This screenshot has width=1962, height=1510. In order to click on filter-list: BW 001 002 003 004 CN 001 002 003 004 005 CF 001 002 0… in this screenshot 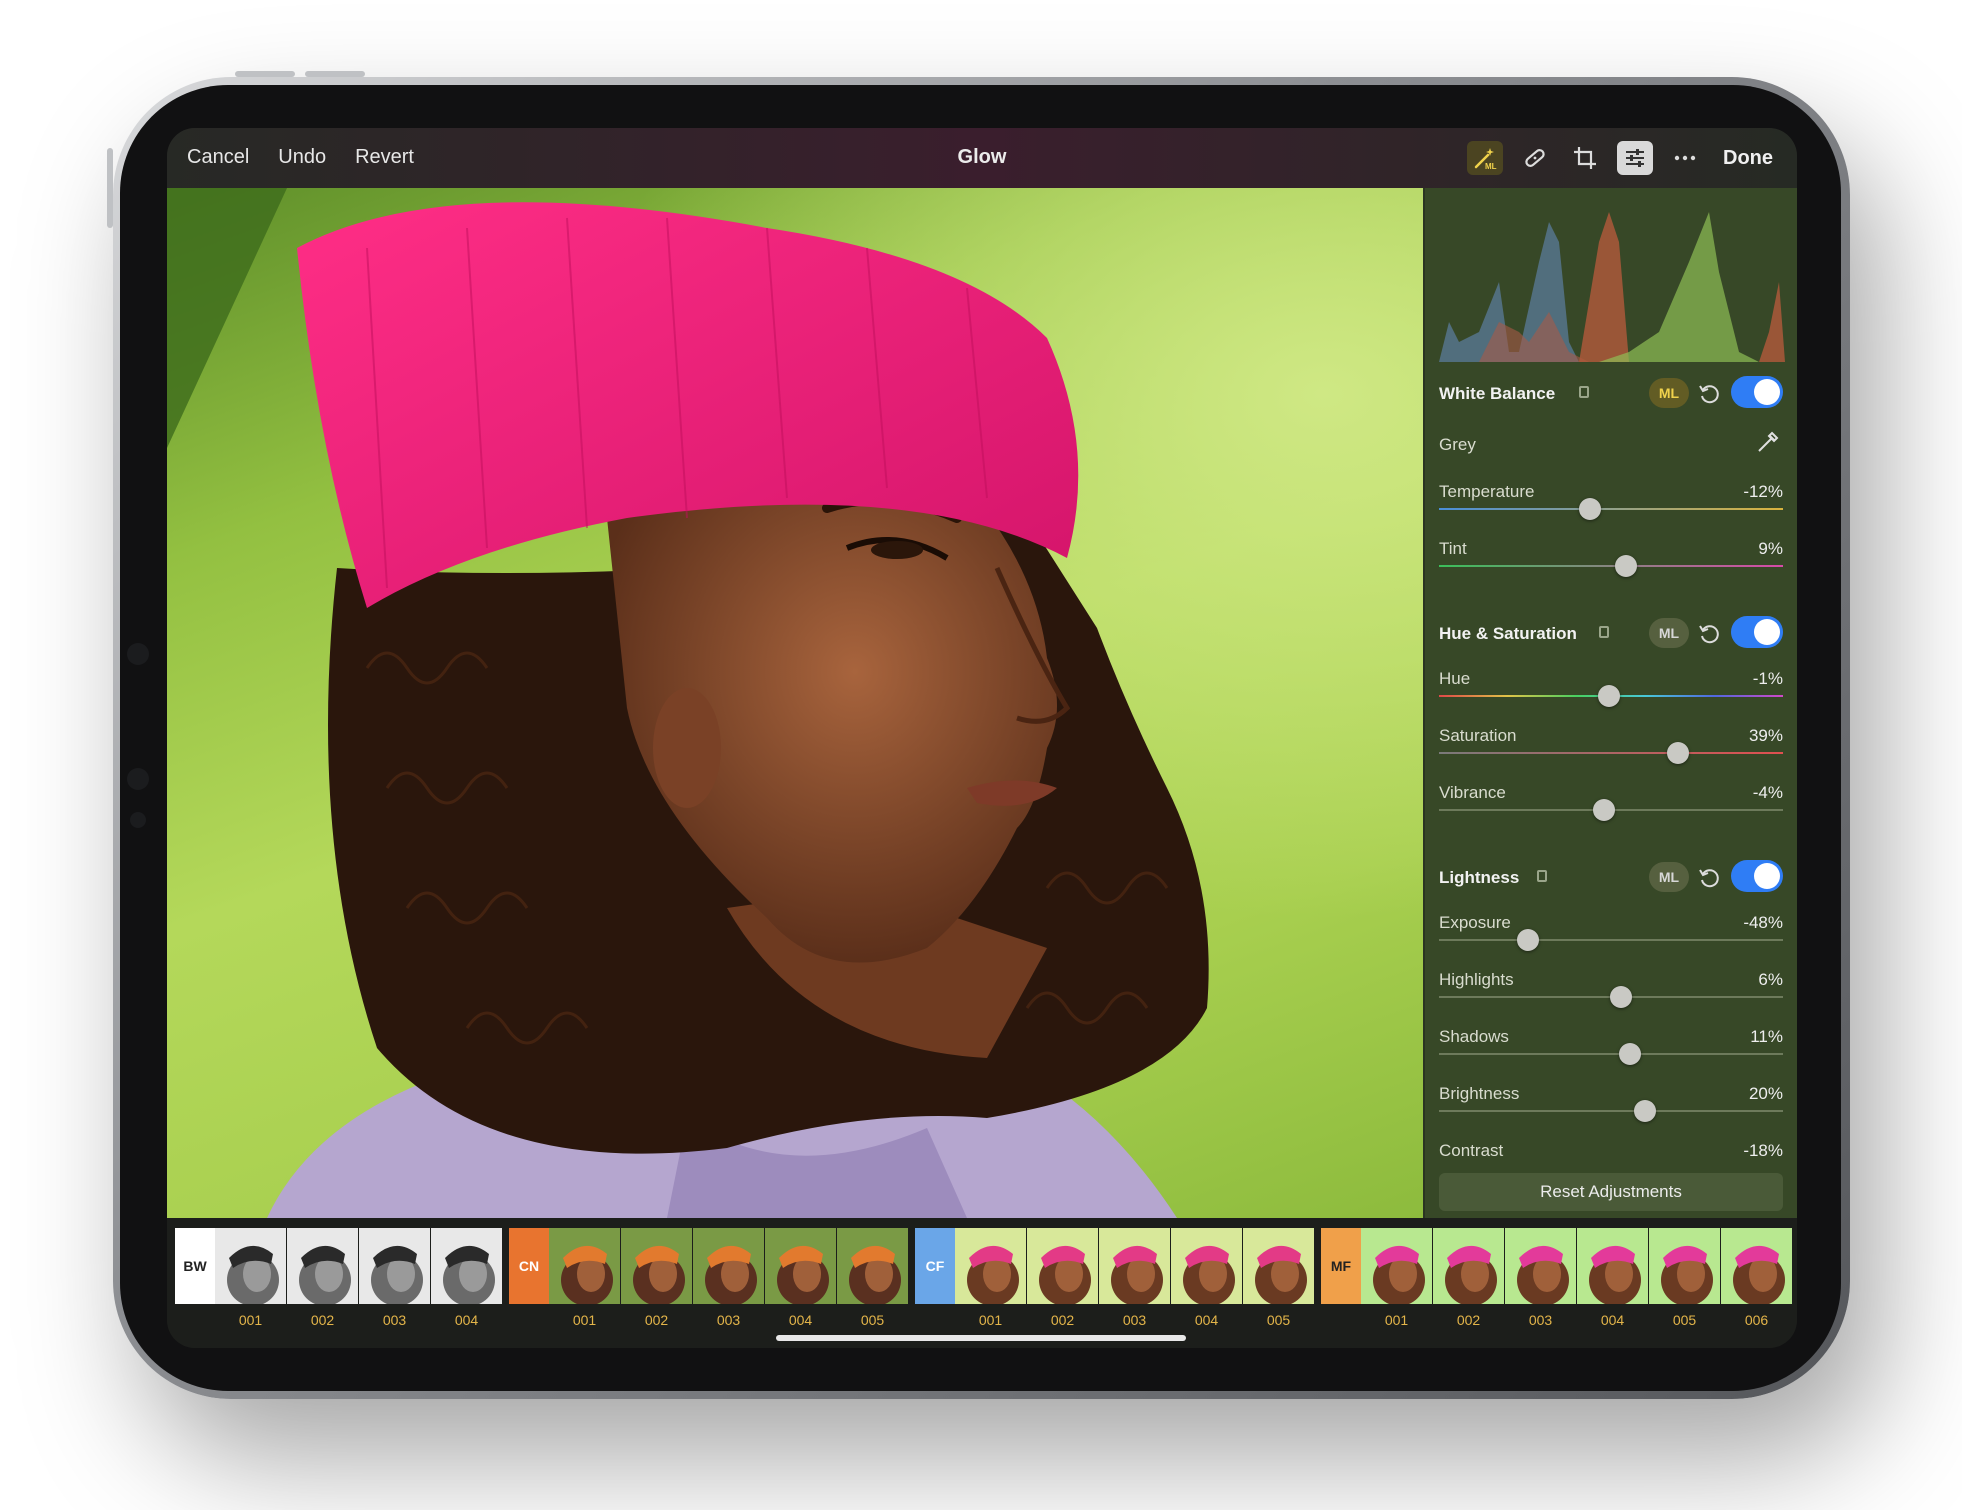, I will do `click(986, 1283)`.